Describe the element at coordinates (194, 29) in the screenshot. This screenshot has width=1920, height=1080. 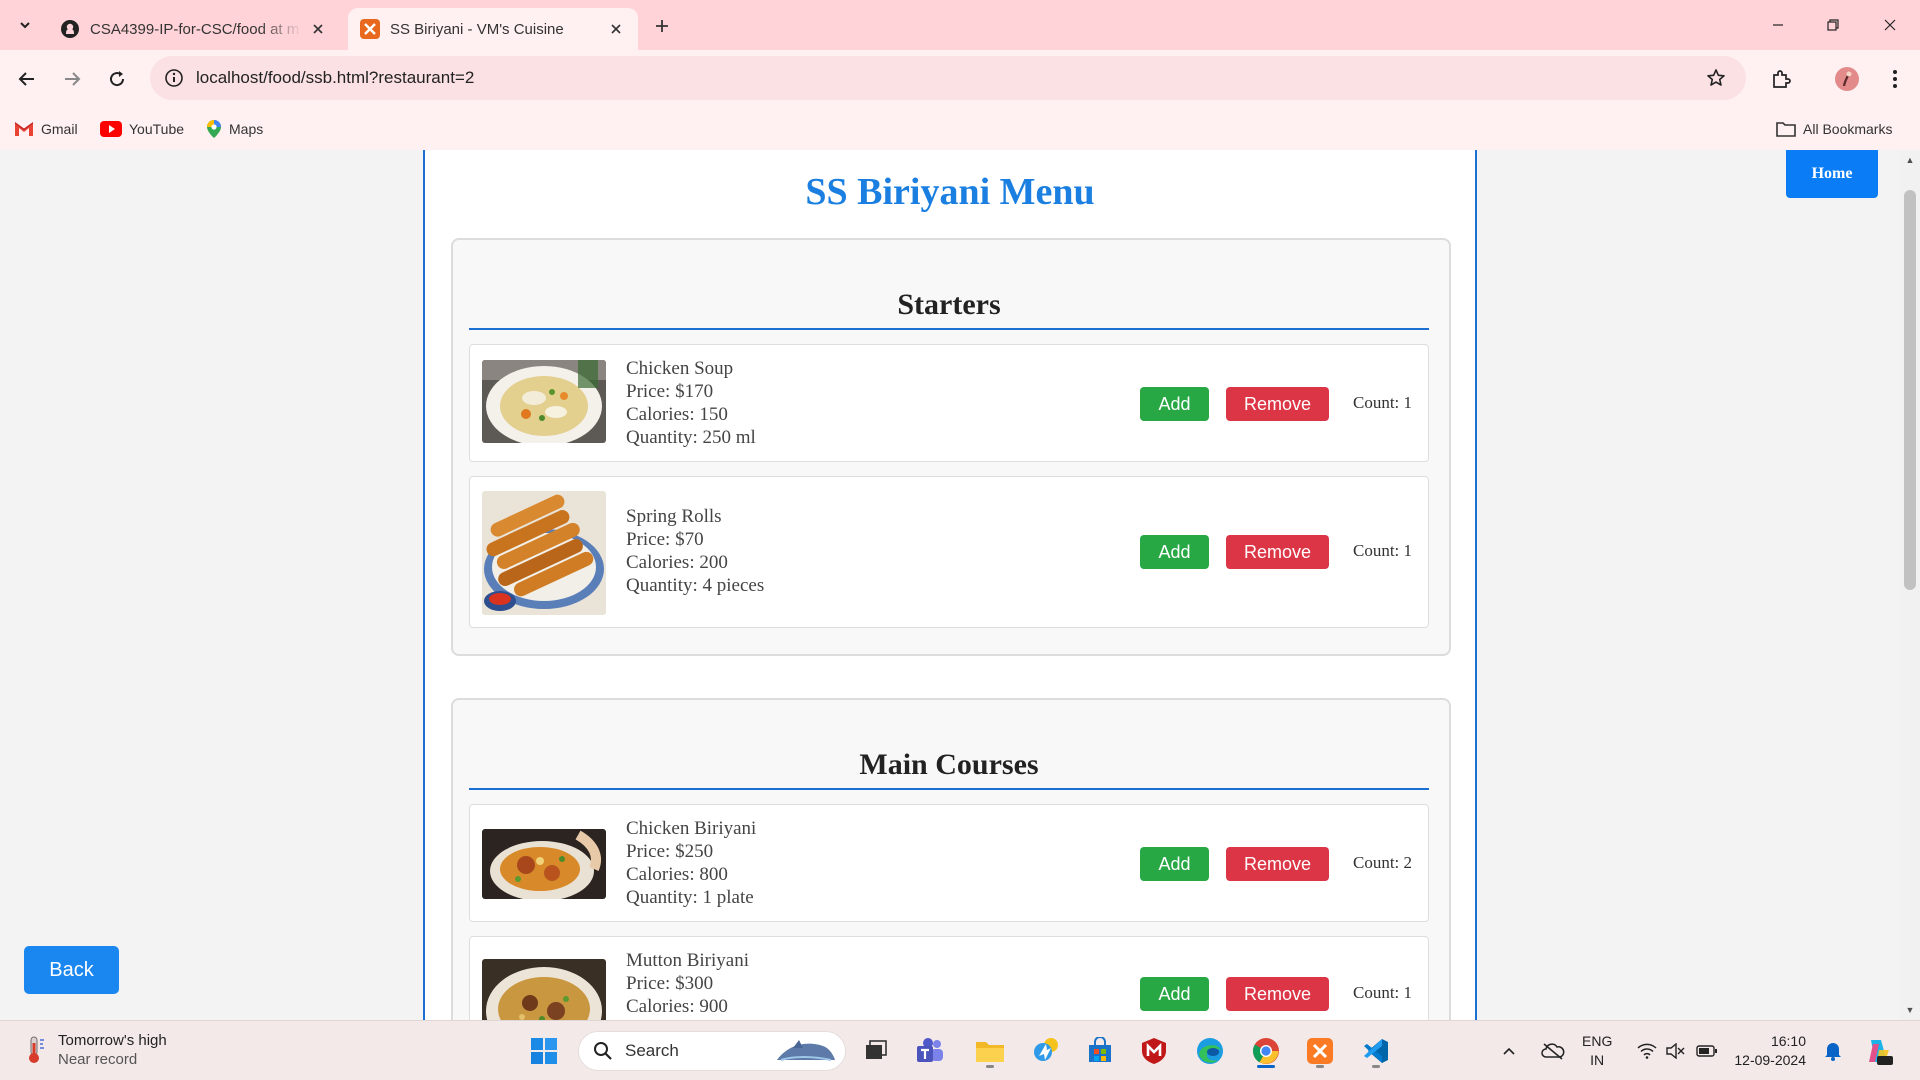
I see `tab-github: CSA4399-IP-for-CSC/food at m` at that location.